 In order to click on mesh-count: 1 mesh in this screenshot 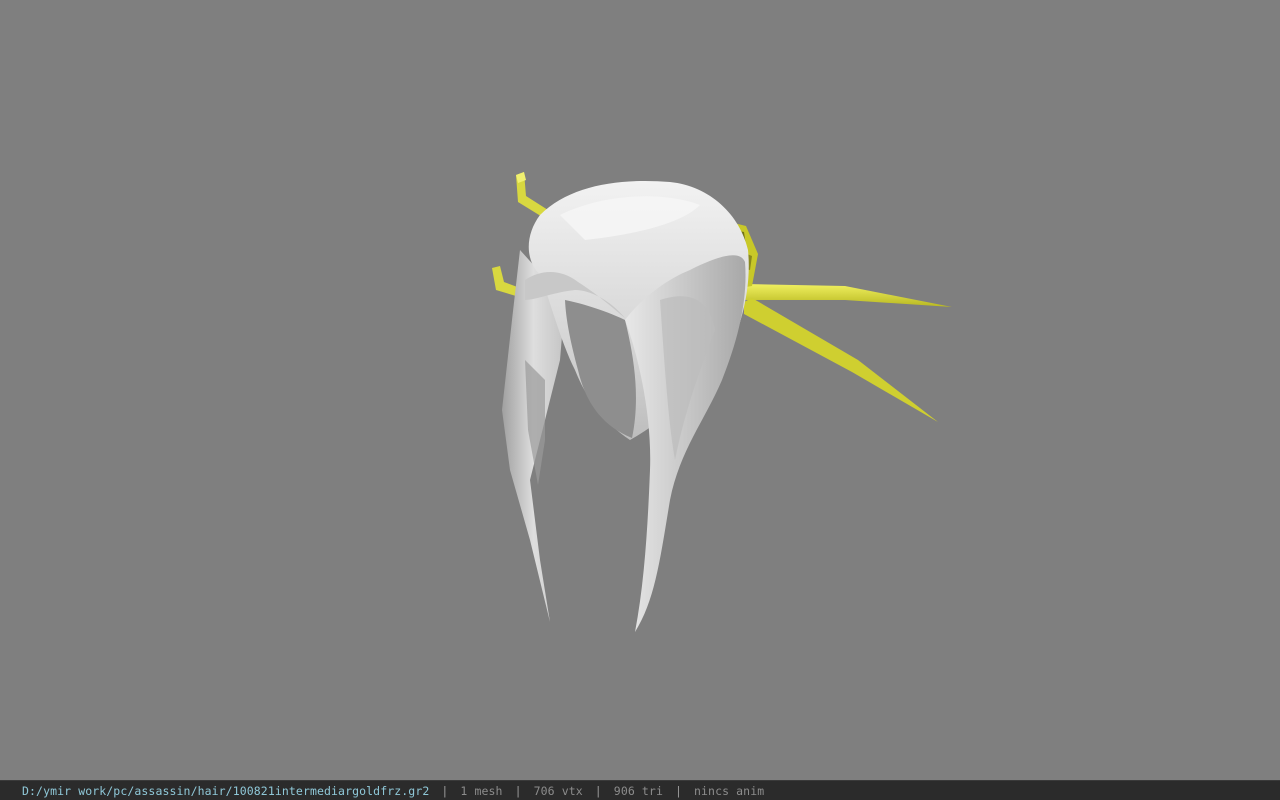, I will do `click(481, 790)`.